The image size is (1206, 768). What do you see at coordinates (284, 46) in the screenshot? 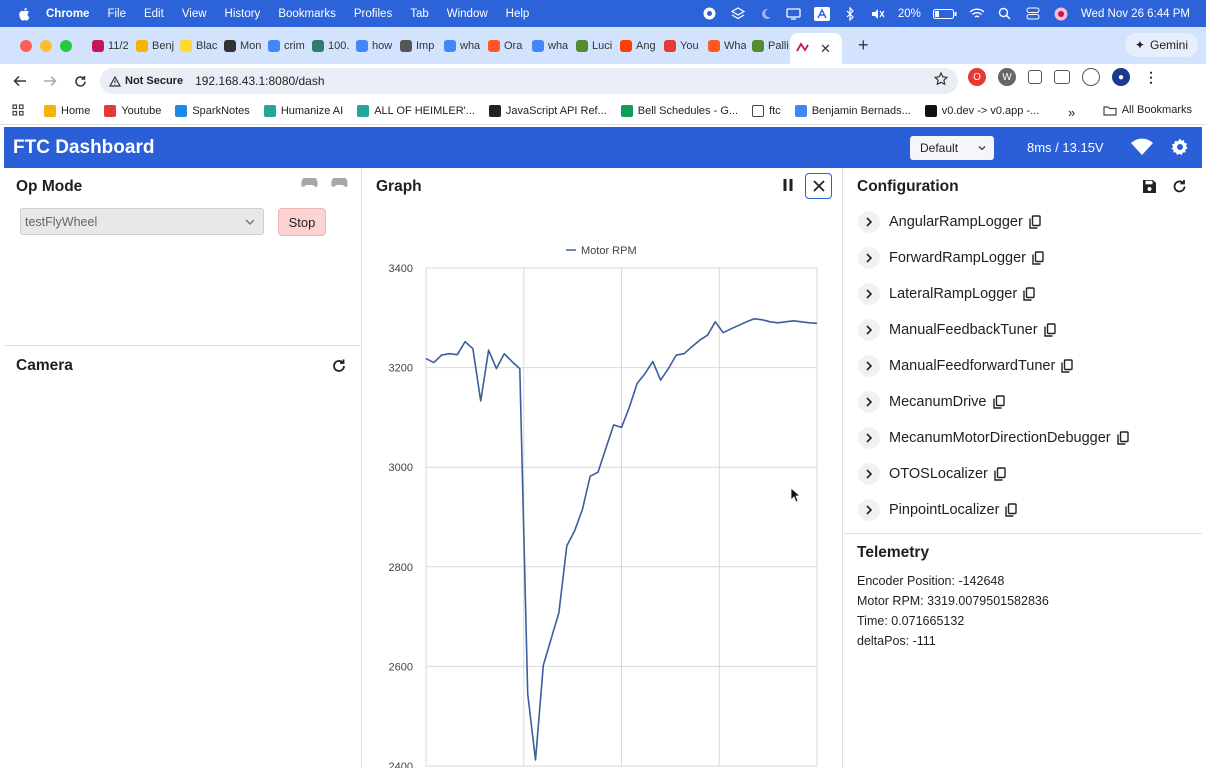
I see `browser-tab: crim` at bounding box center [284, 46].